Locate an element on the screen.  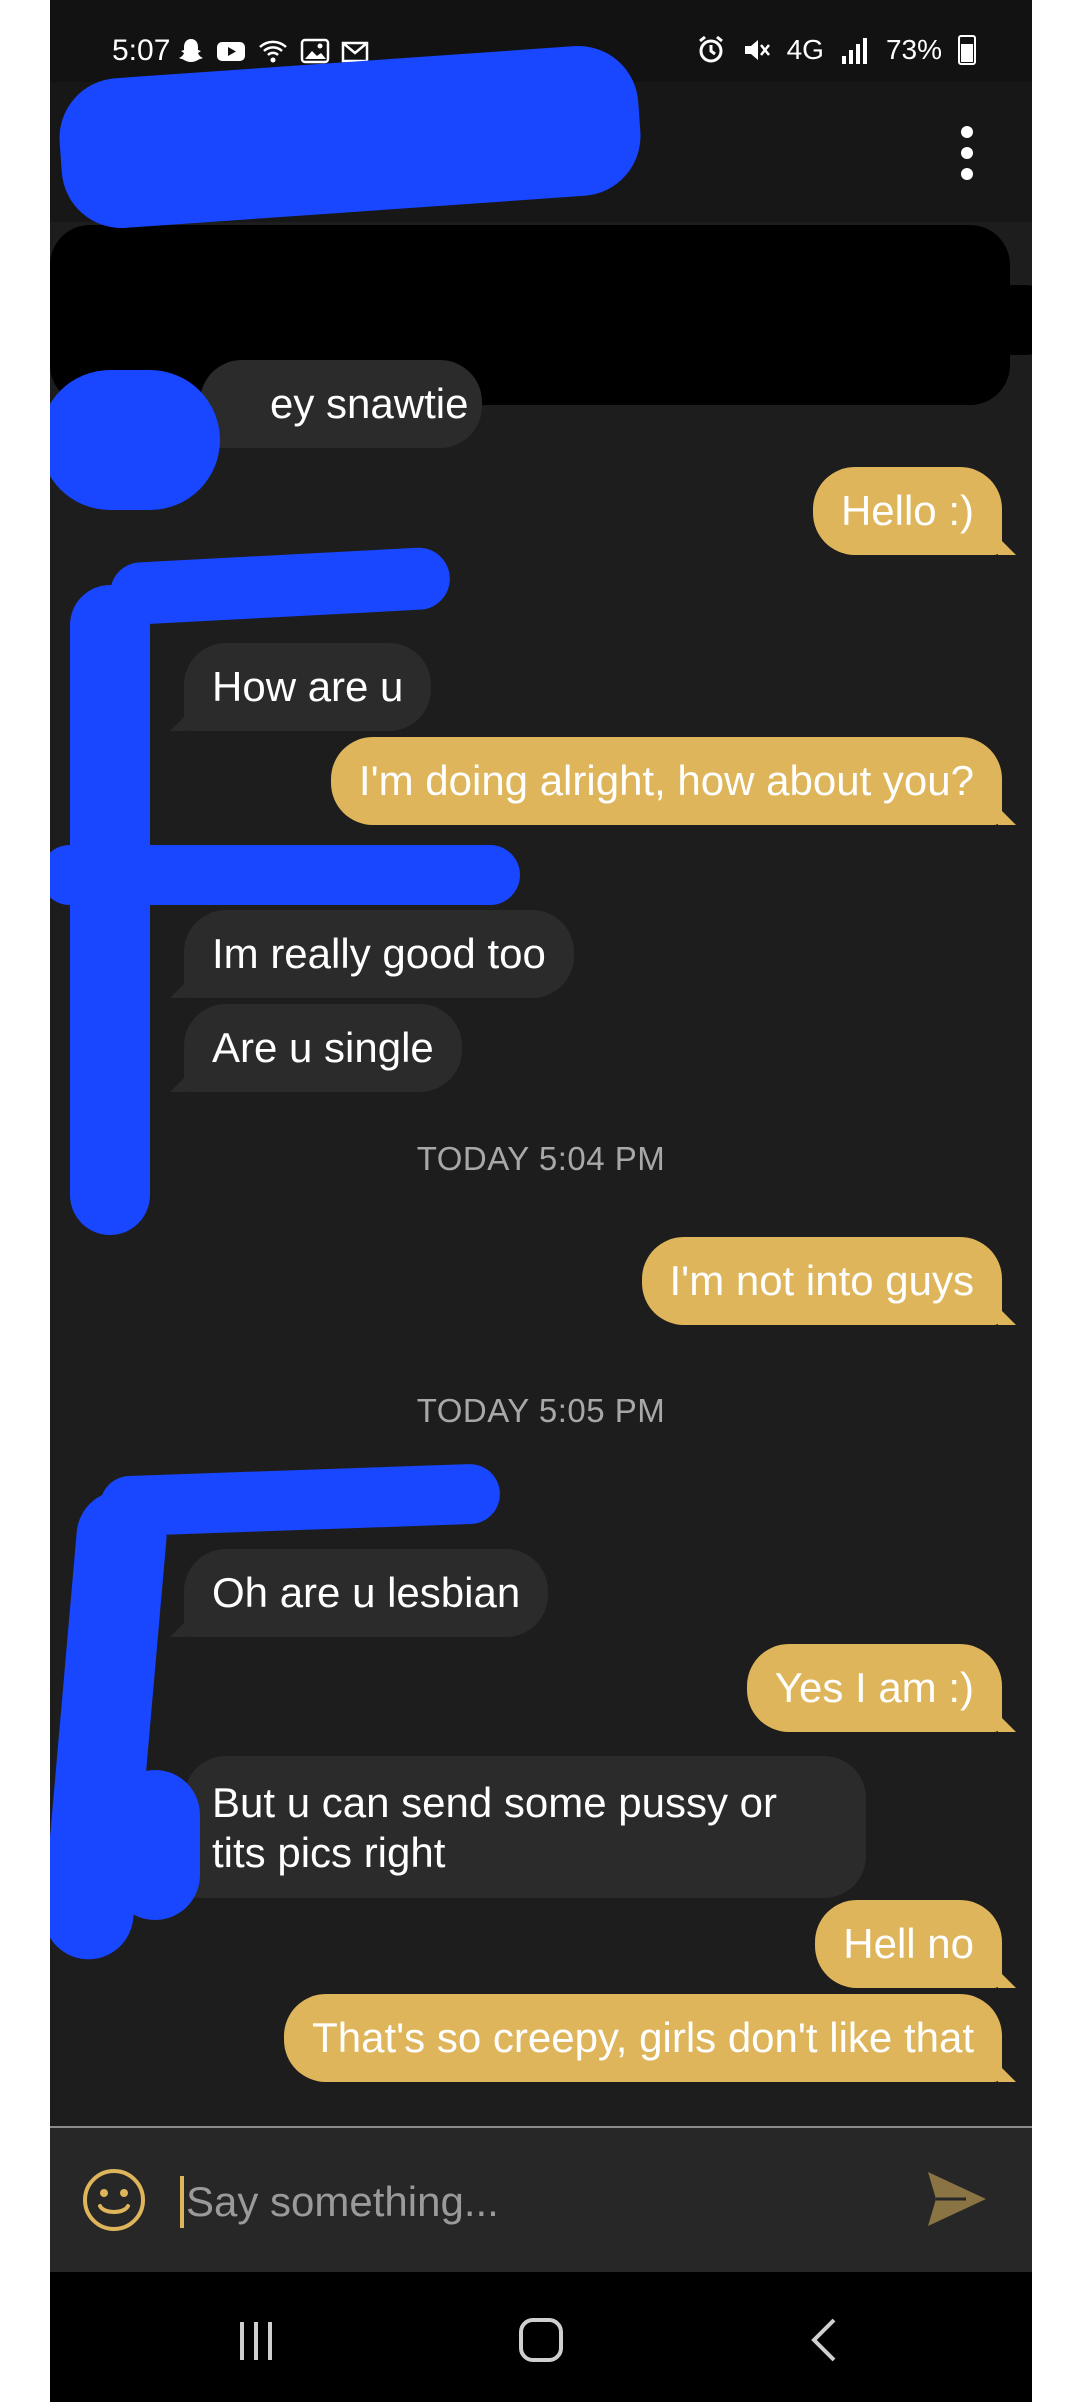
alarm-icon is located at coordinates (710, 49).